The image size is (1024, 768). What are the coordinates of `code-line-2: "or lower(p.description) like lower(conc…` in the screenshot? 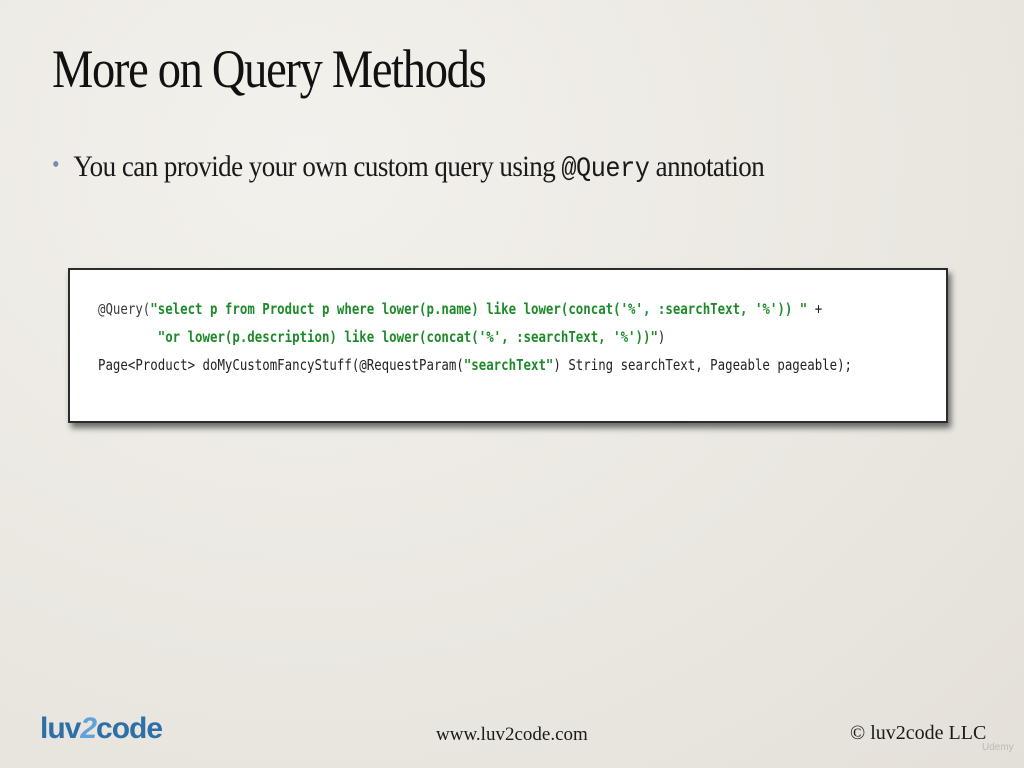 It's located at (382, 337).